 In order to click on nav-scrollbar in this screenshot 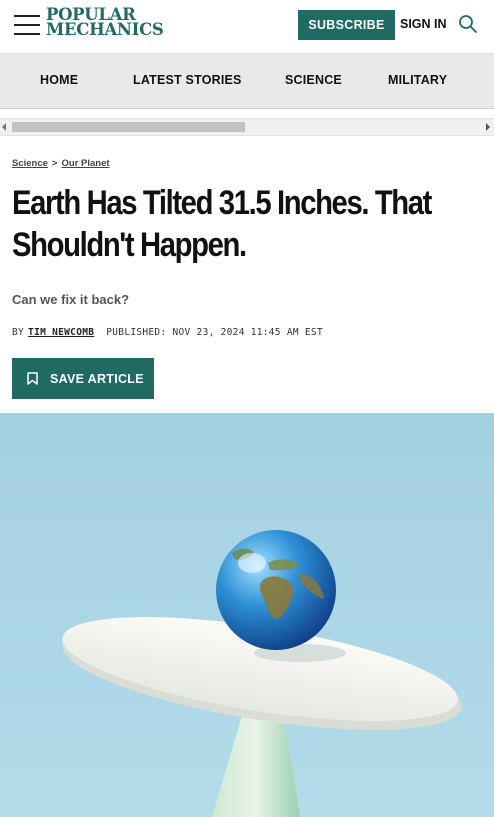, I will do `click(247, 127)`.